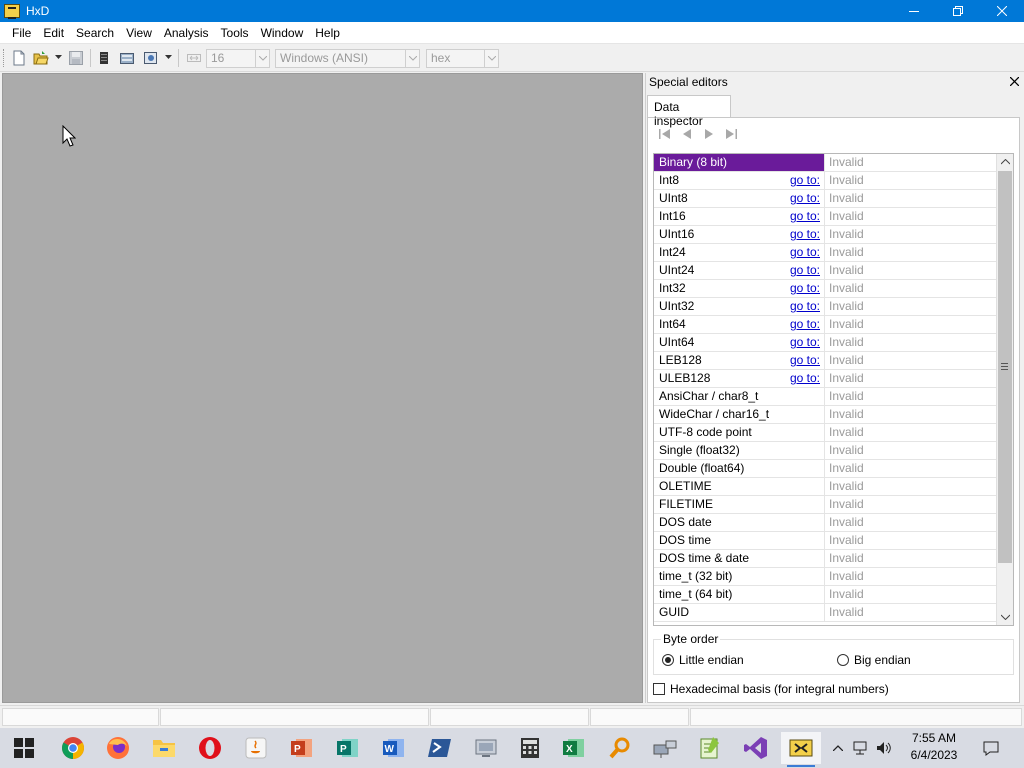 The width and height of the screenshot is (1024, 768). Describe the element at coordinates (1014, 81) in the screenshot. I see `panel-close-button` at that location.